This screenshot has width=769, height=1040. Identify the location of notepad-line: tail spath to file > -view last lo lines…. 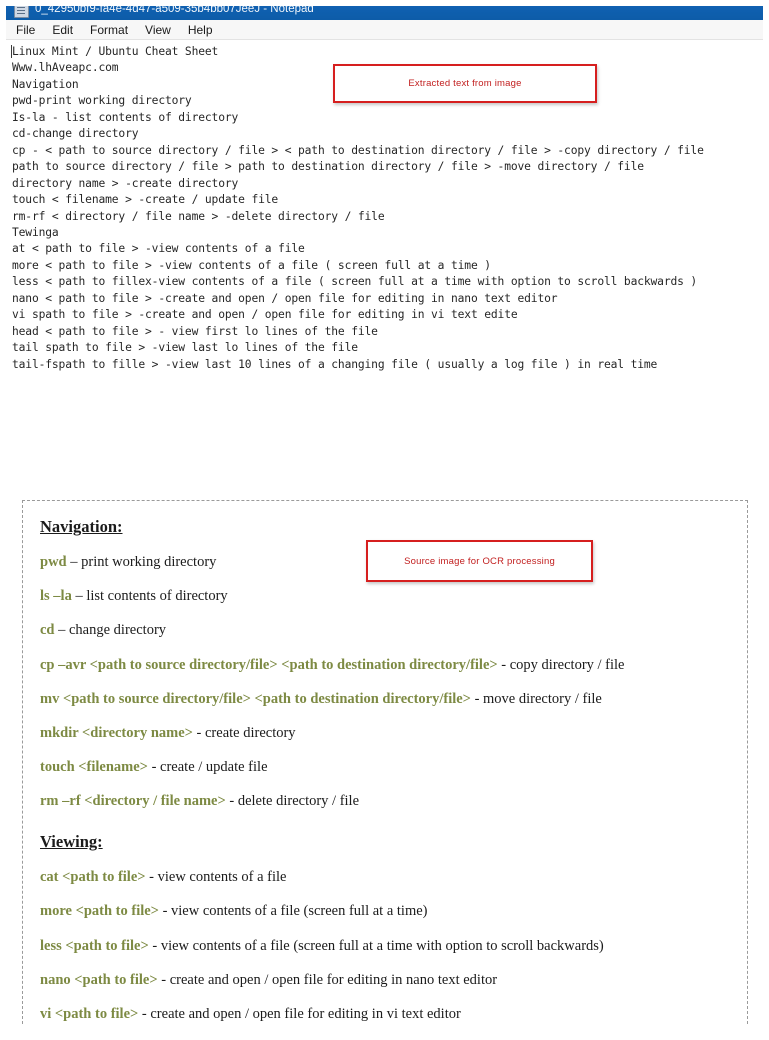
(185, 348).